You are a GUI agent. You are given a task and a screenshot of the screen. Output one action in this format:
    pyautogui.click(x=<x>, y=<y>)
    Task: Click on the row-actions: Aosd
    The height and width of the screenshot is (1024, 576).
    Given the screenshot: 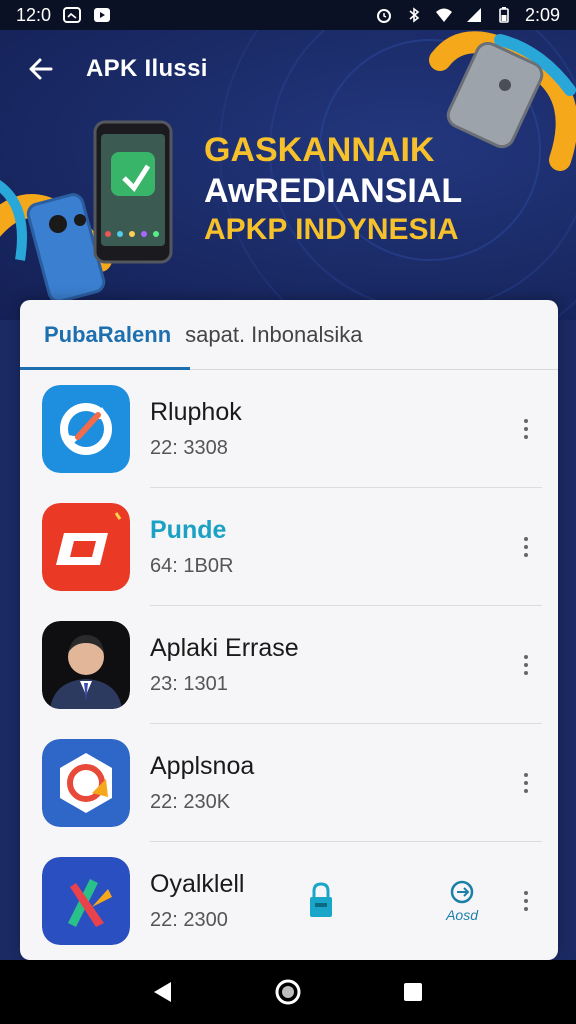 What is the action you would take?
    pyautogui.click(x=392, y=901)
    